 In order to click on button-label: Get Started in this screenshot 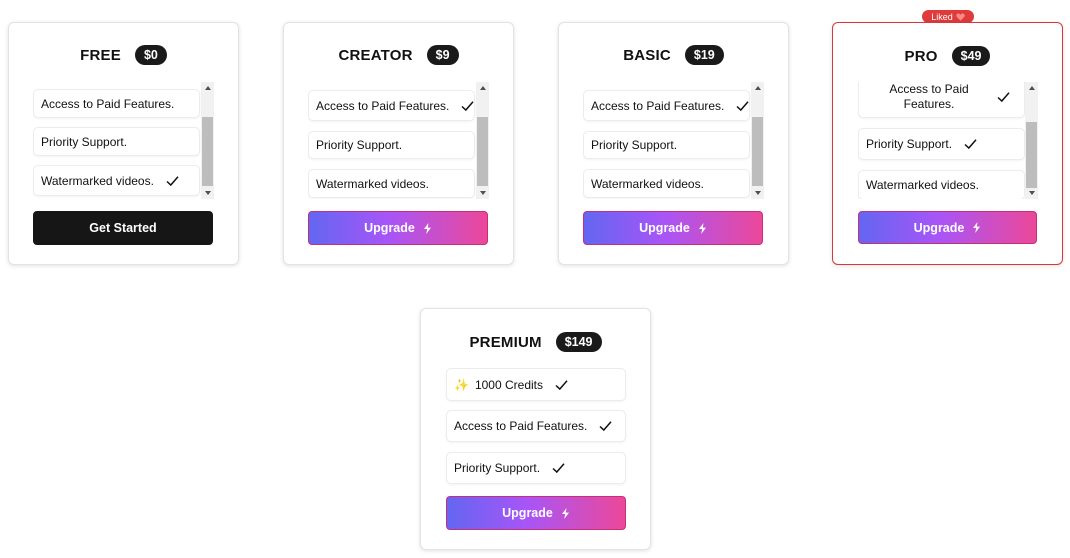, I will do `click(123, 228)`.